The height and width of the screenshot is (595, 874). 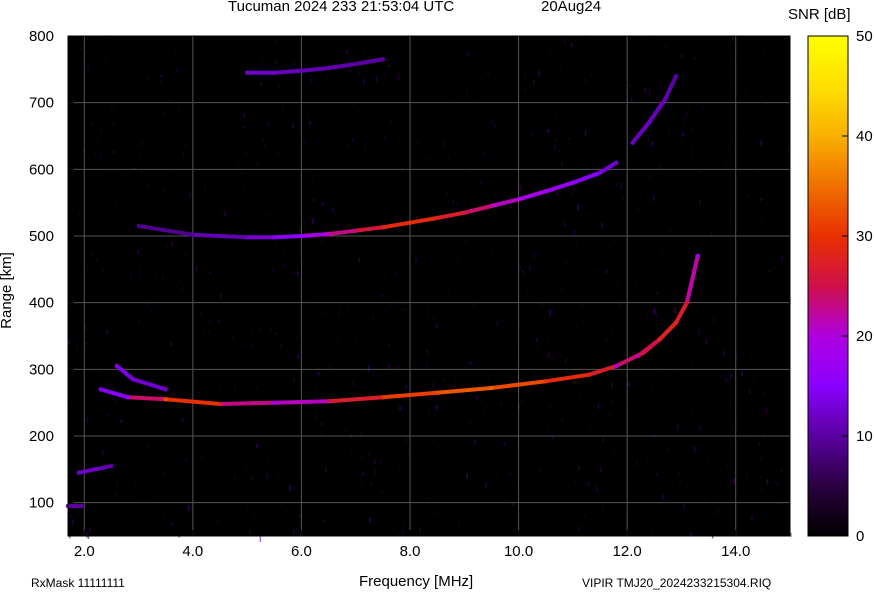 I want to click on colorbar-tick-label: 20, so click(x=864, y=336).